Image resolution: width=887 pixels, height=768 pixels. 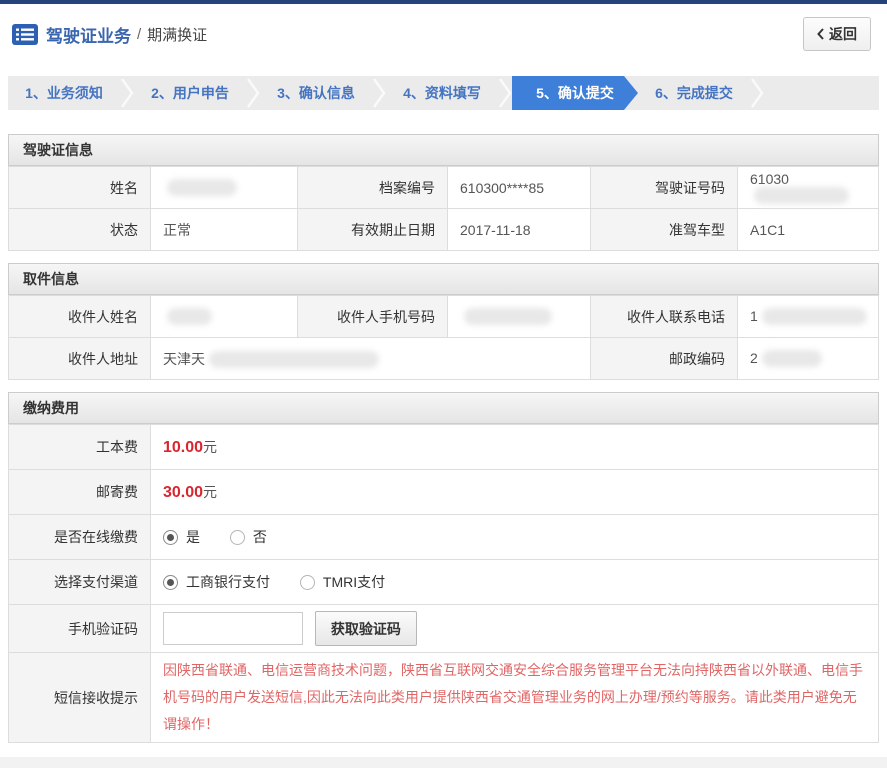 What do you see at coordinates (233, 628) in the screenshot?
I see `sms-code-input` at bounding box center [233, 628].